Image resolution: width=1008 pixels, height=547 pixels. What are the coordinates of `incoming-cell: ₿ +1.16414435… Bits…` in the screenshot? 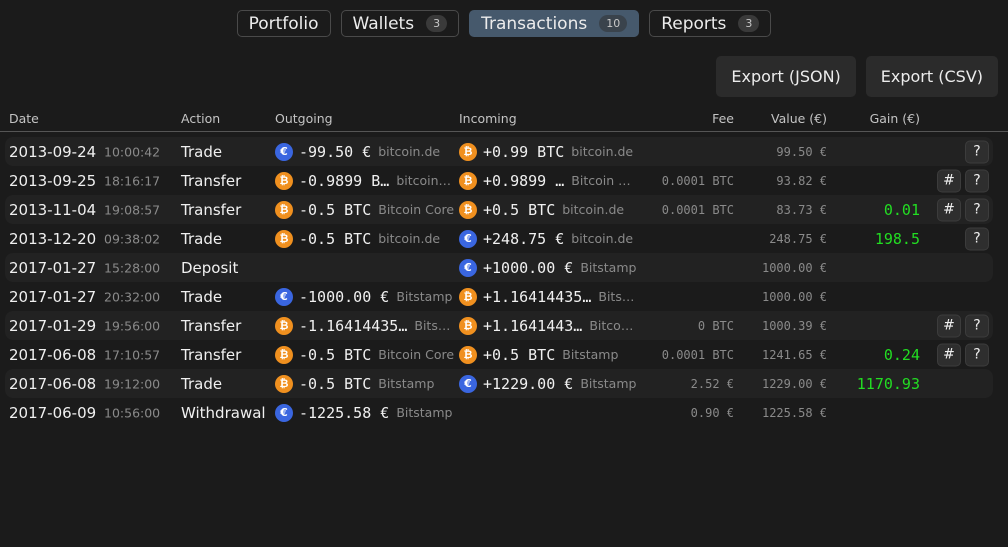 It's located at (546, 296).